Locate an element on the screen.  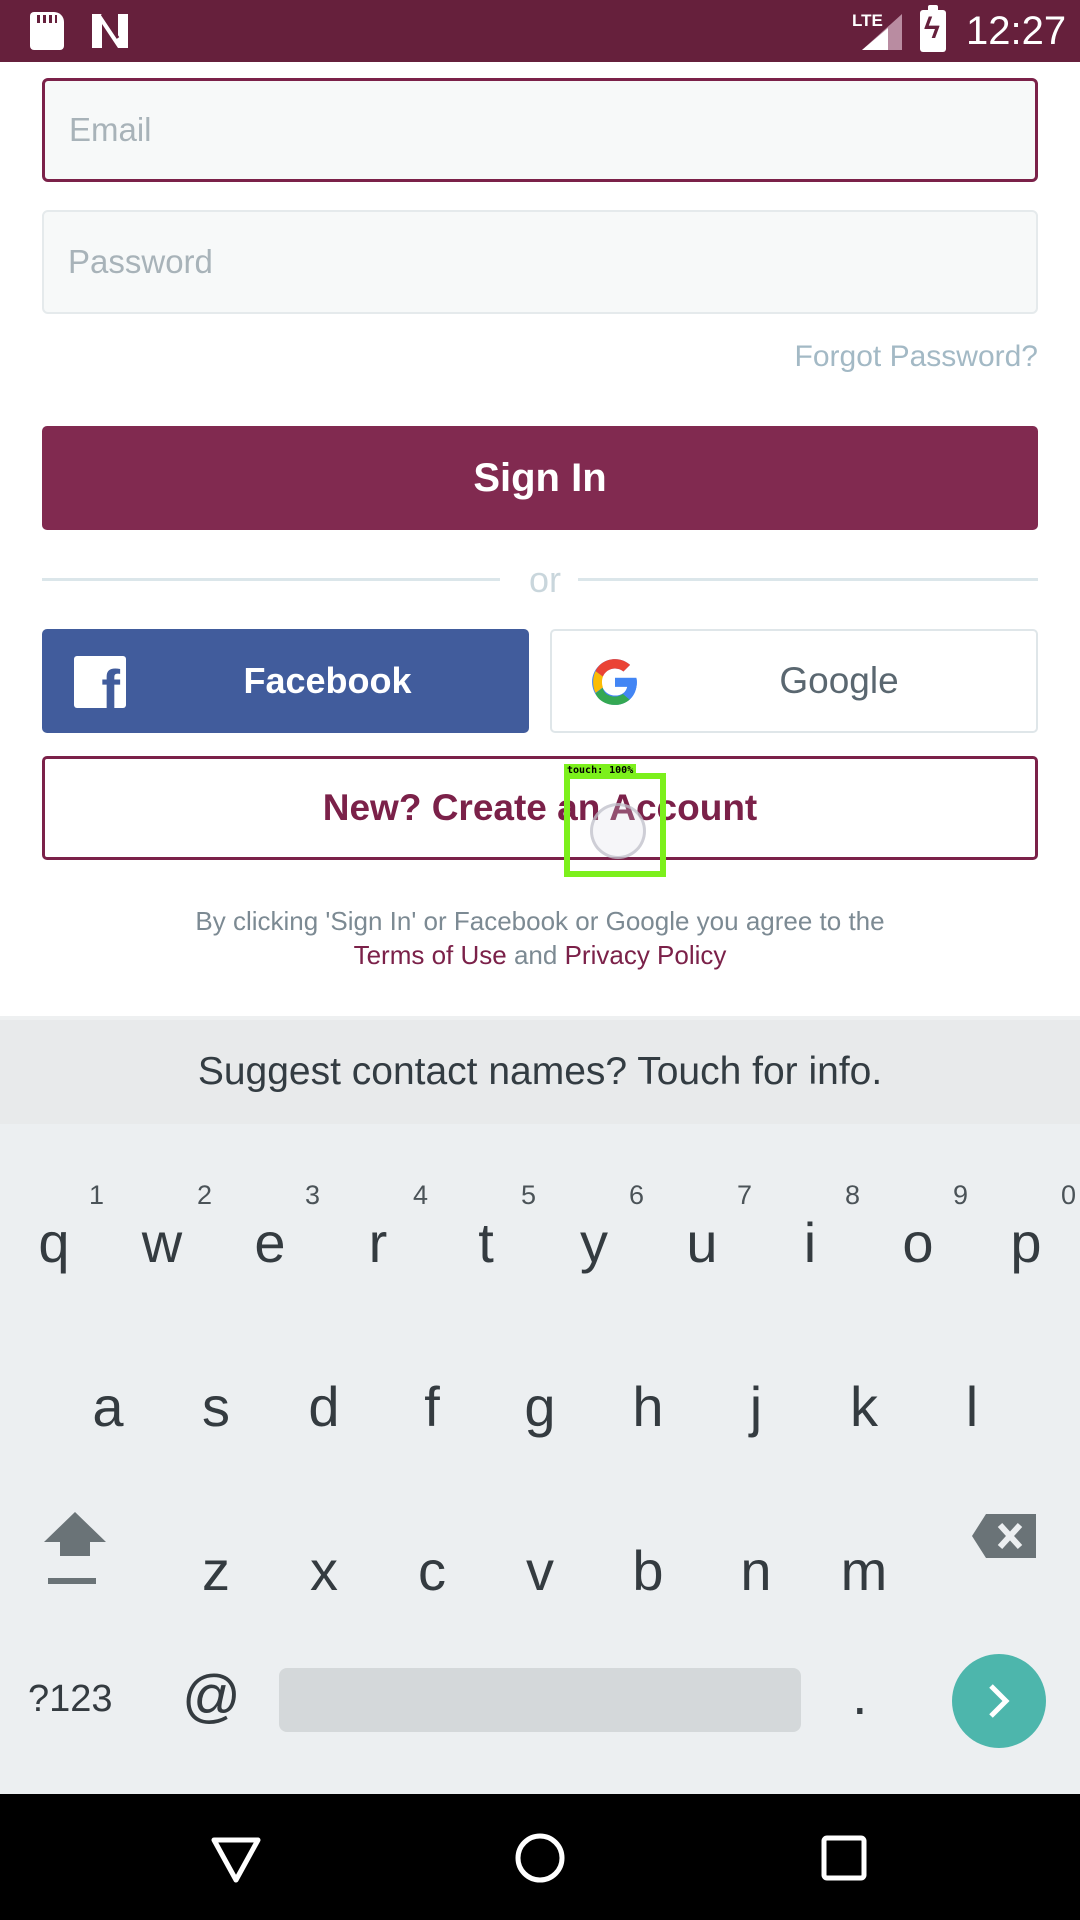
key-label: n is located at coordinates (756, 1570).